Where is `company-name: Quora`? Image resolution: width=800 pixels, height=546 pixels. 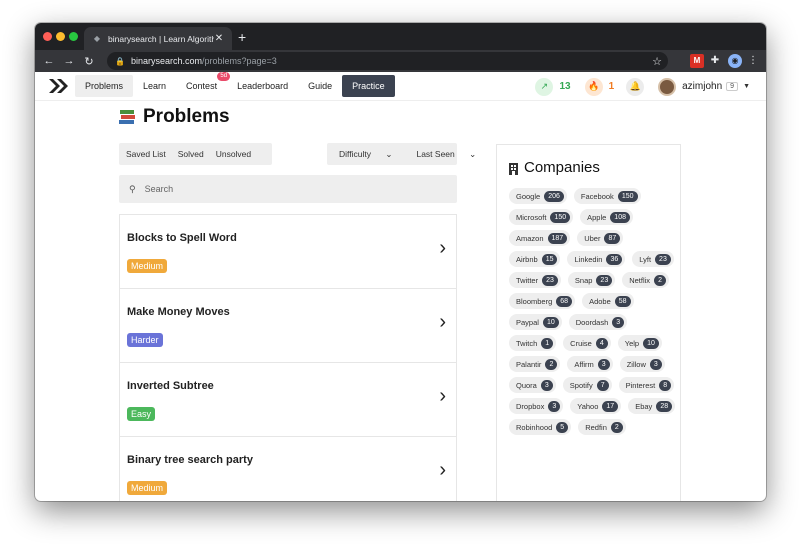
company-name: Quora is located at coordinates (526, 385).